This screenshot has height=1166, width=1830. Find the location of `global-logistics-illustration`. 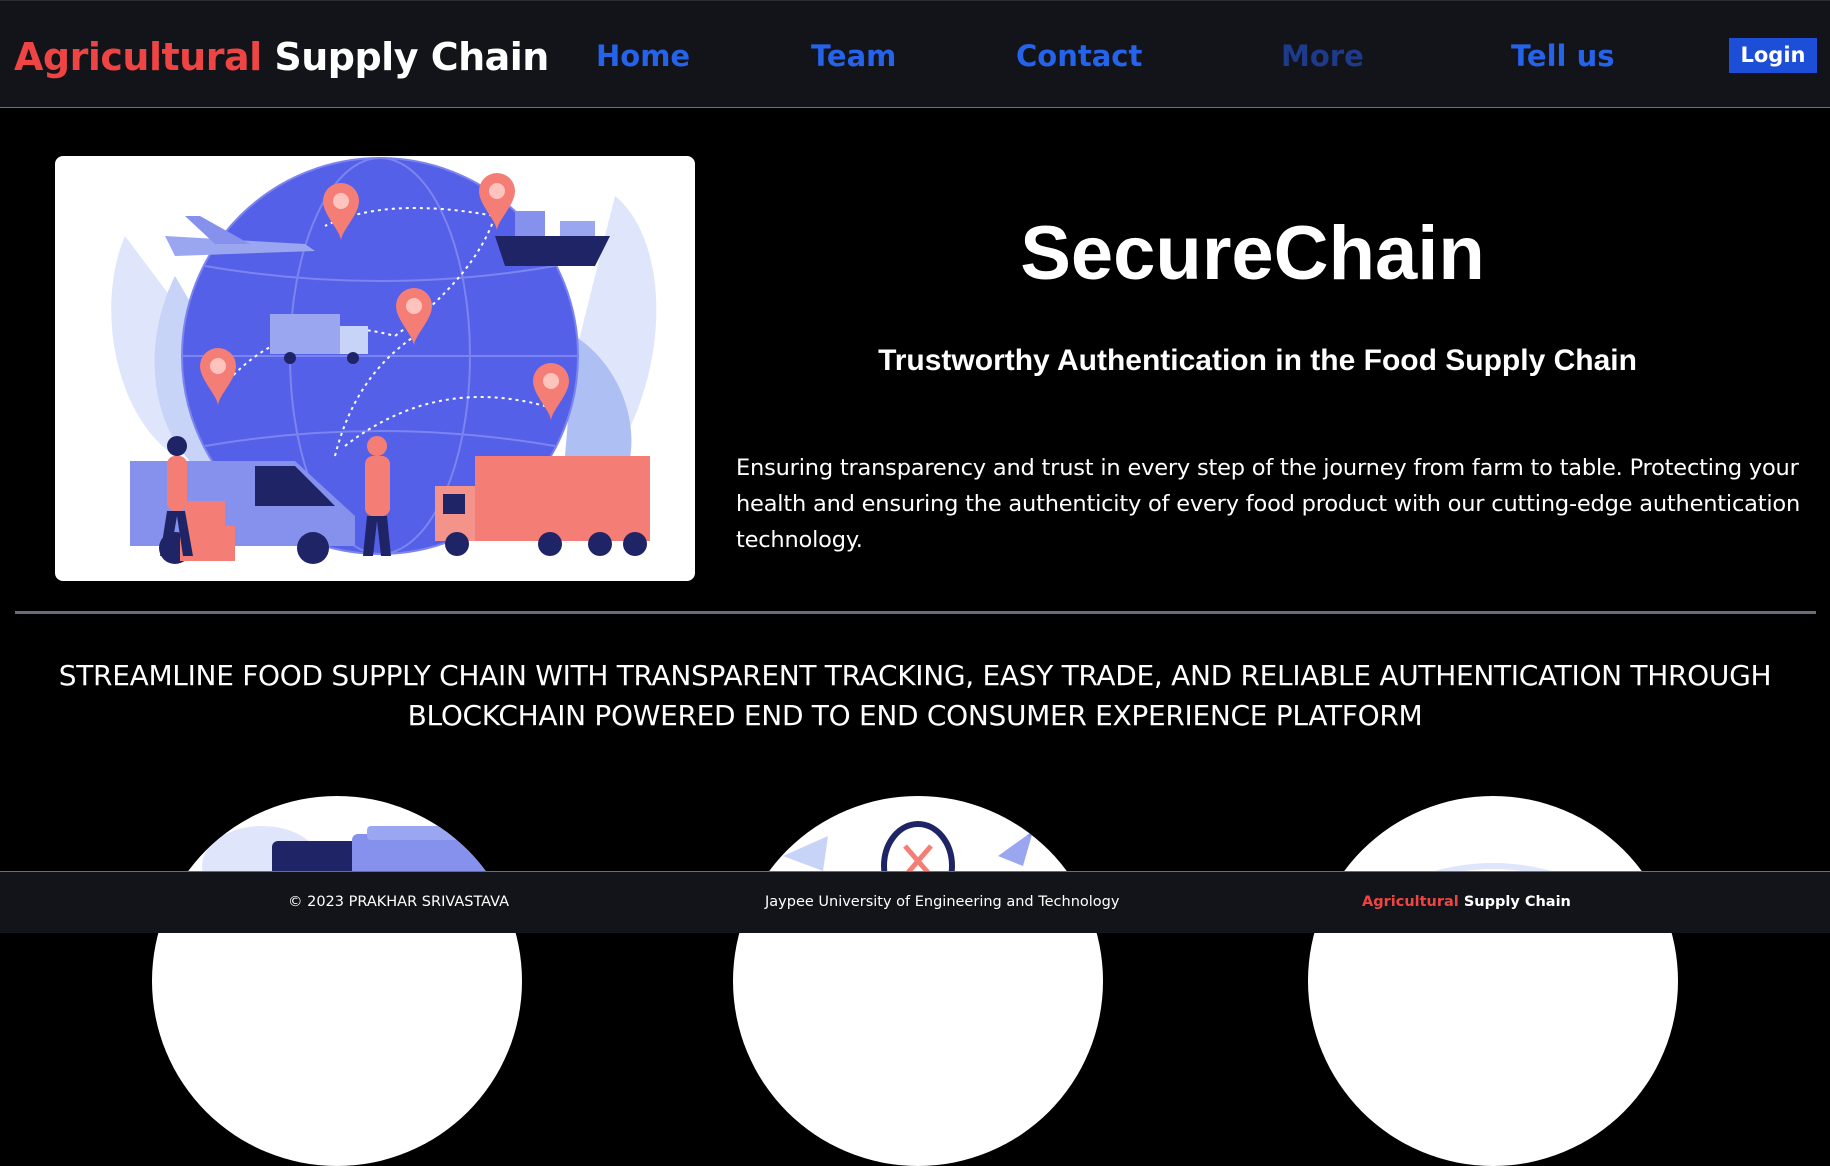

global-logistics-illustration is located at coordinates (384, 360).